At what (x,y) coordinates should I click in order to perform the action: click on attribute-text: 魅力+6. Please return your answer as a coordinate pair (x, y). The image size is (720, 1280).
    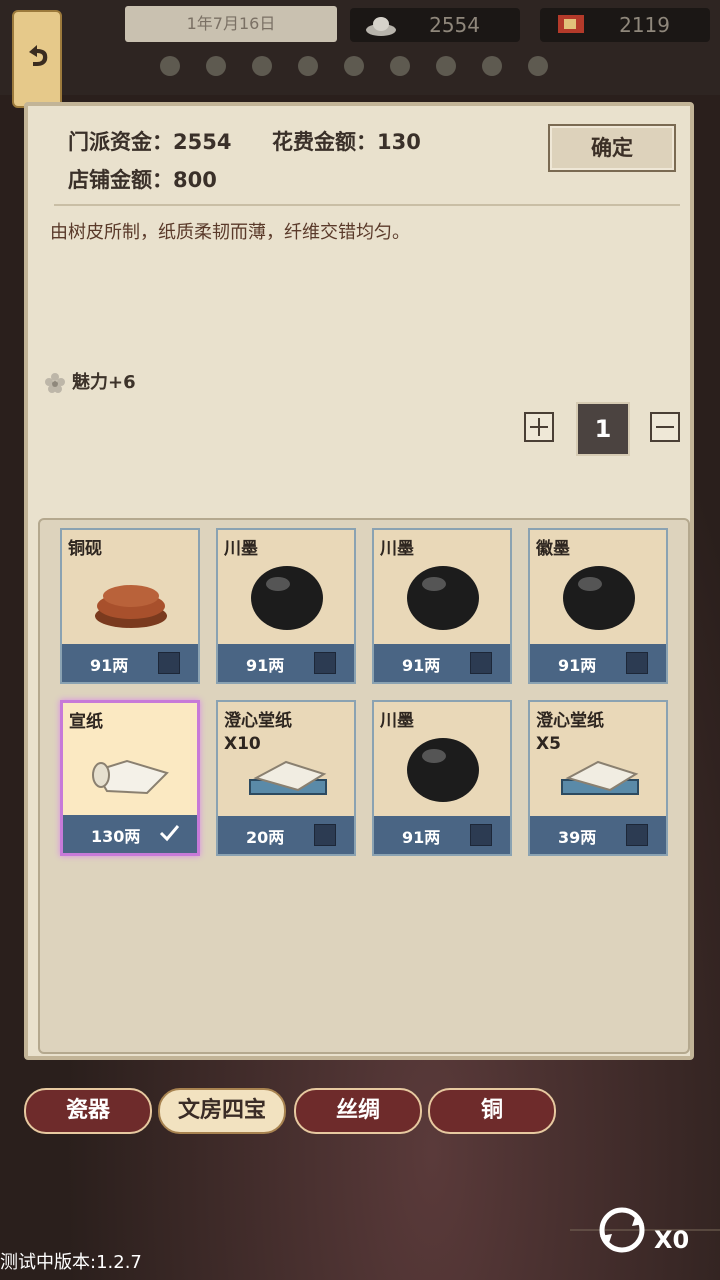
    Looking at the image, I should click on (104, 382).